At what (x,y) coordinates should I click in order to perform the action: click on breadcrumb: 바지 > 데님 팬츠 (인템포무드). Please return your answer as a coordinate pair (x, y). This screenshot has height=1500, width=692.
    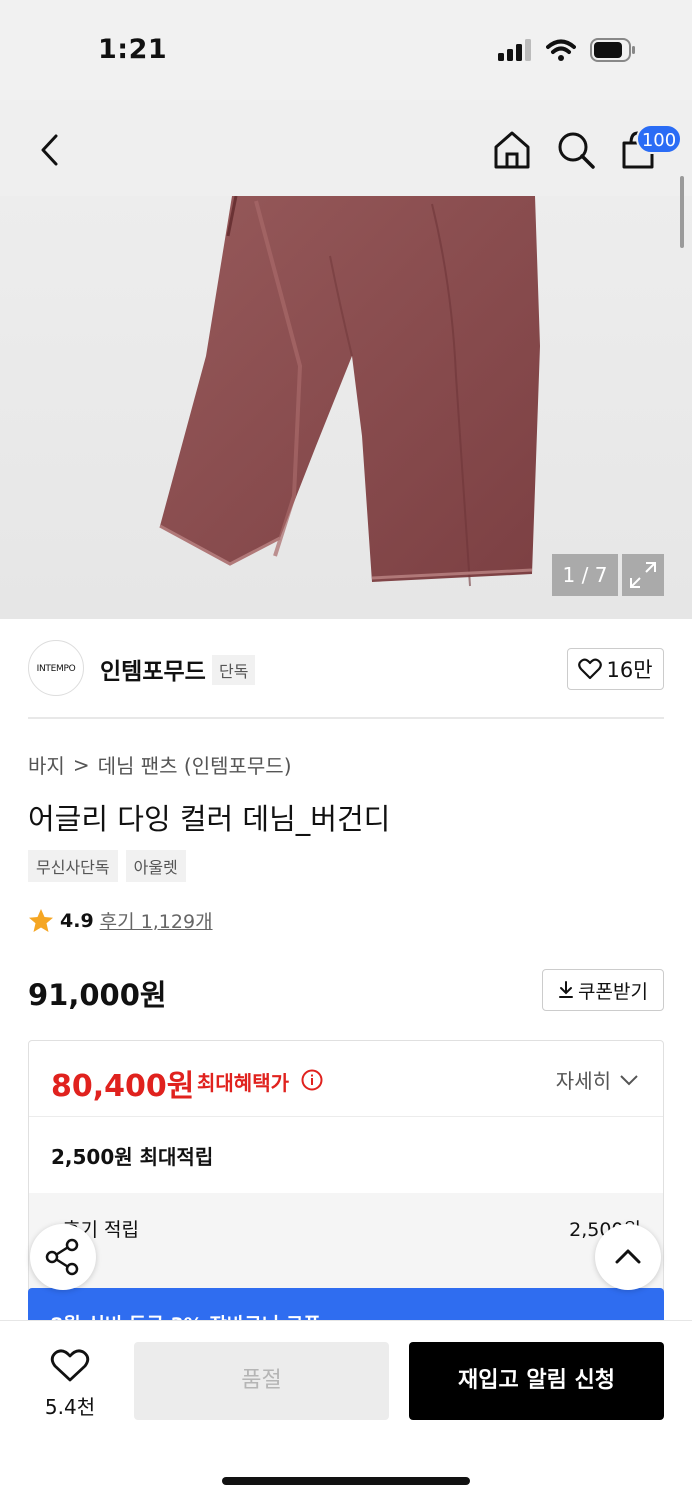
    Looking at the image, I should click on (160, 764).